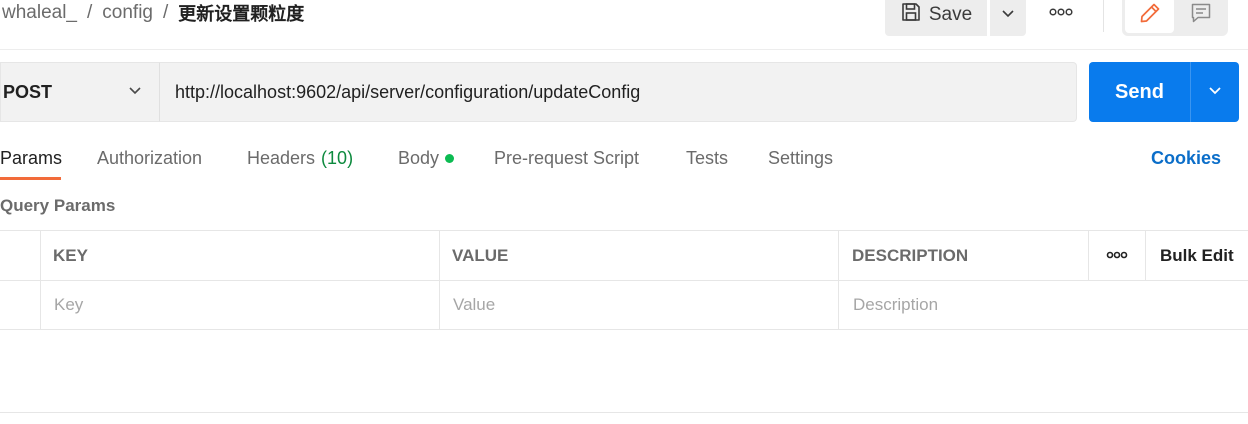 This screenshot has width=1248, height=424. I want to click on save-button-group: Save, so click(955, 18).